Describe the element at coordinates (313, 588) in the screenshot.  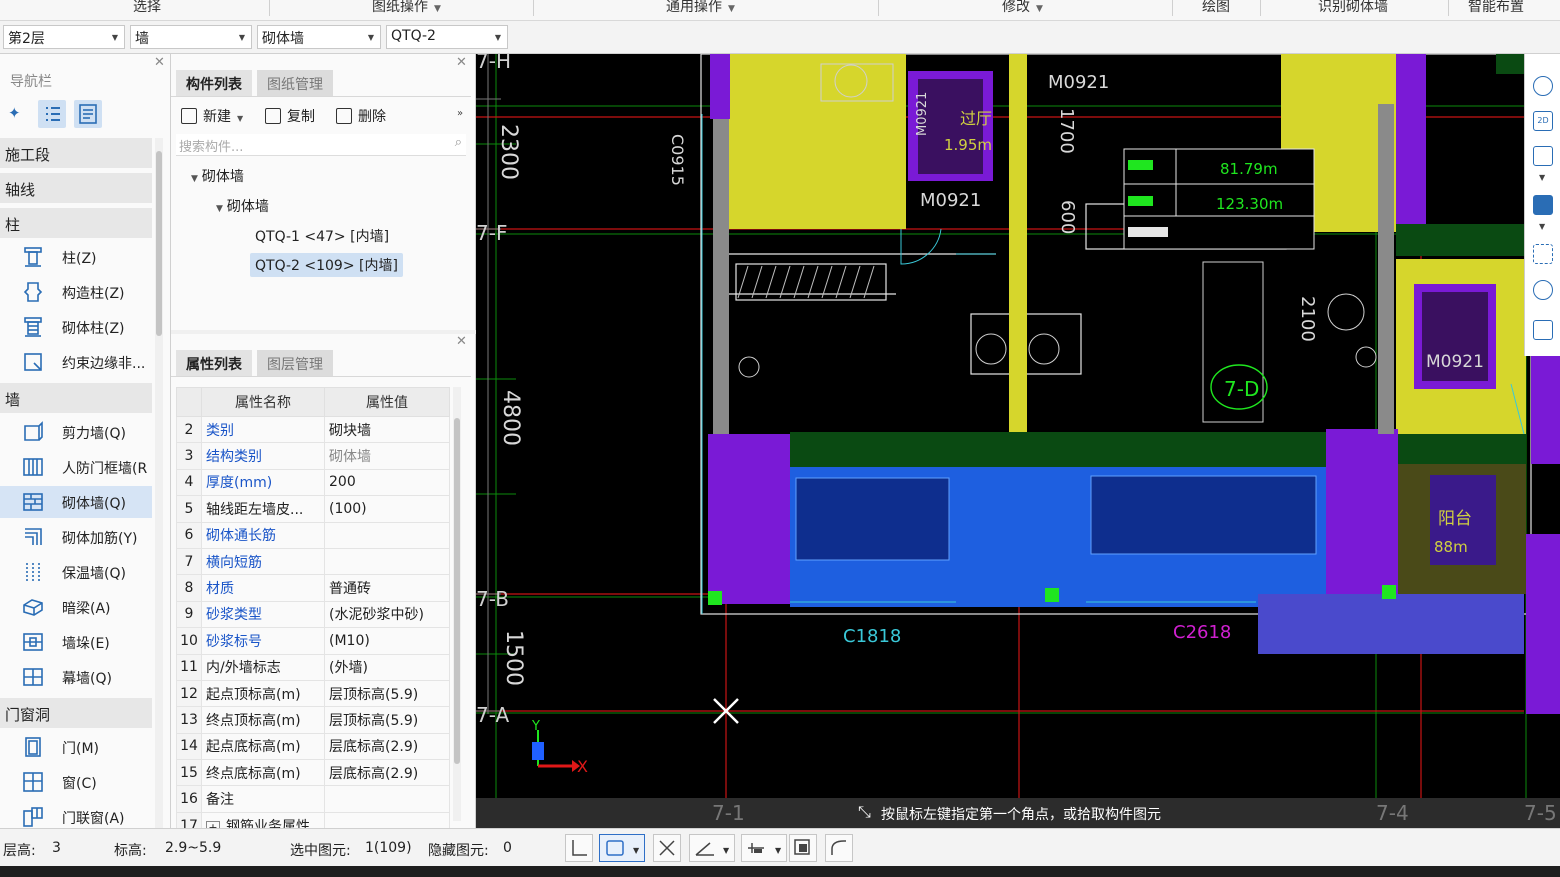
I see `property-row: 8 材质 普通砖` at that location.